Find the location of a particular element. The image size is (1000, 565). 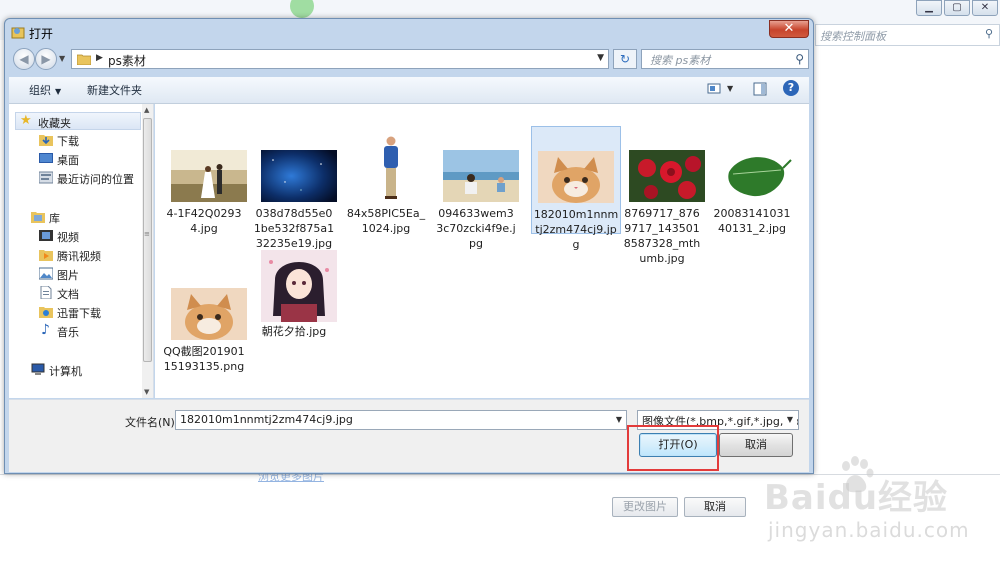

beach-photo-thumbnail is located at coordinates (481, 176).